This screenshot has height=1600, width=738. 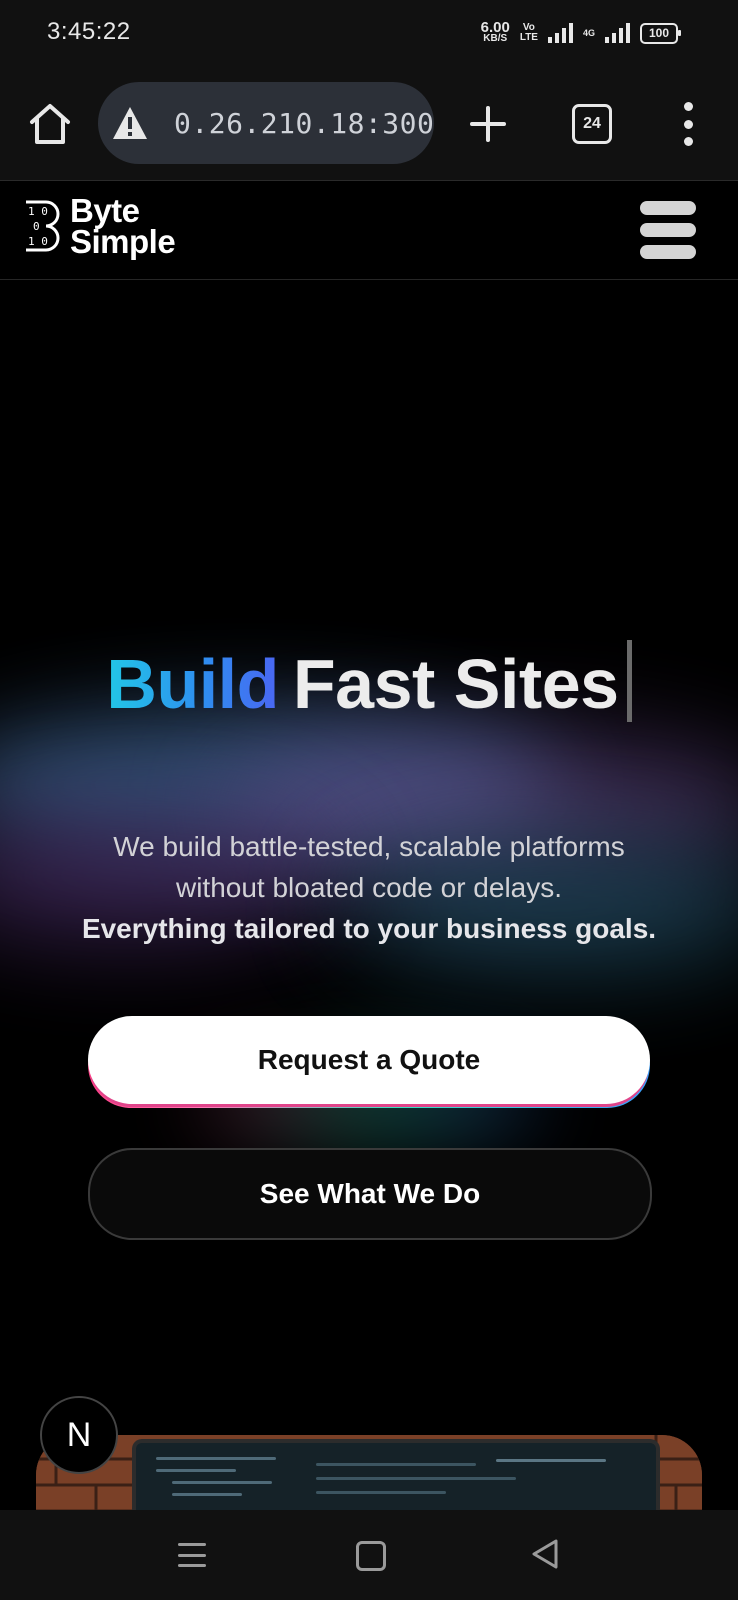 I want to click on network-type-icon: 4G, so click(x=588, y=32).